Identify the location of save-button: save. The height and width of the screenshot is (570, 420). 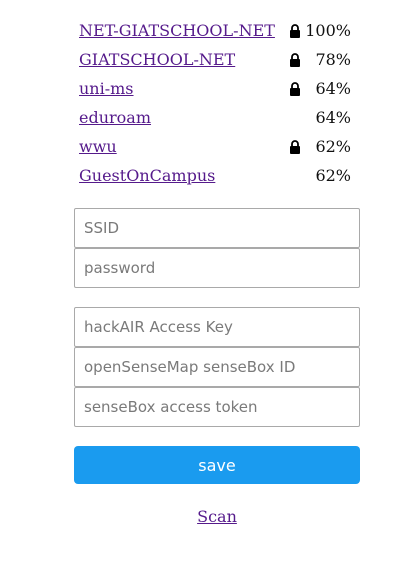
(217, 465).